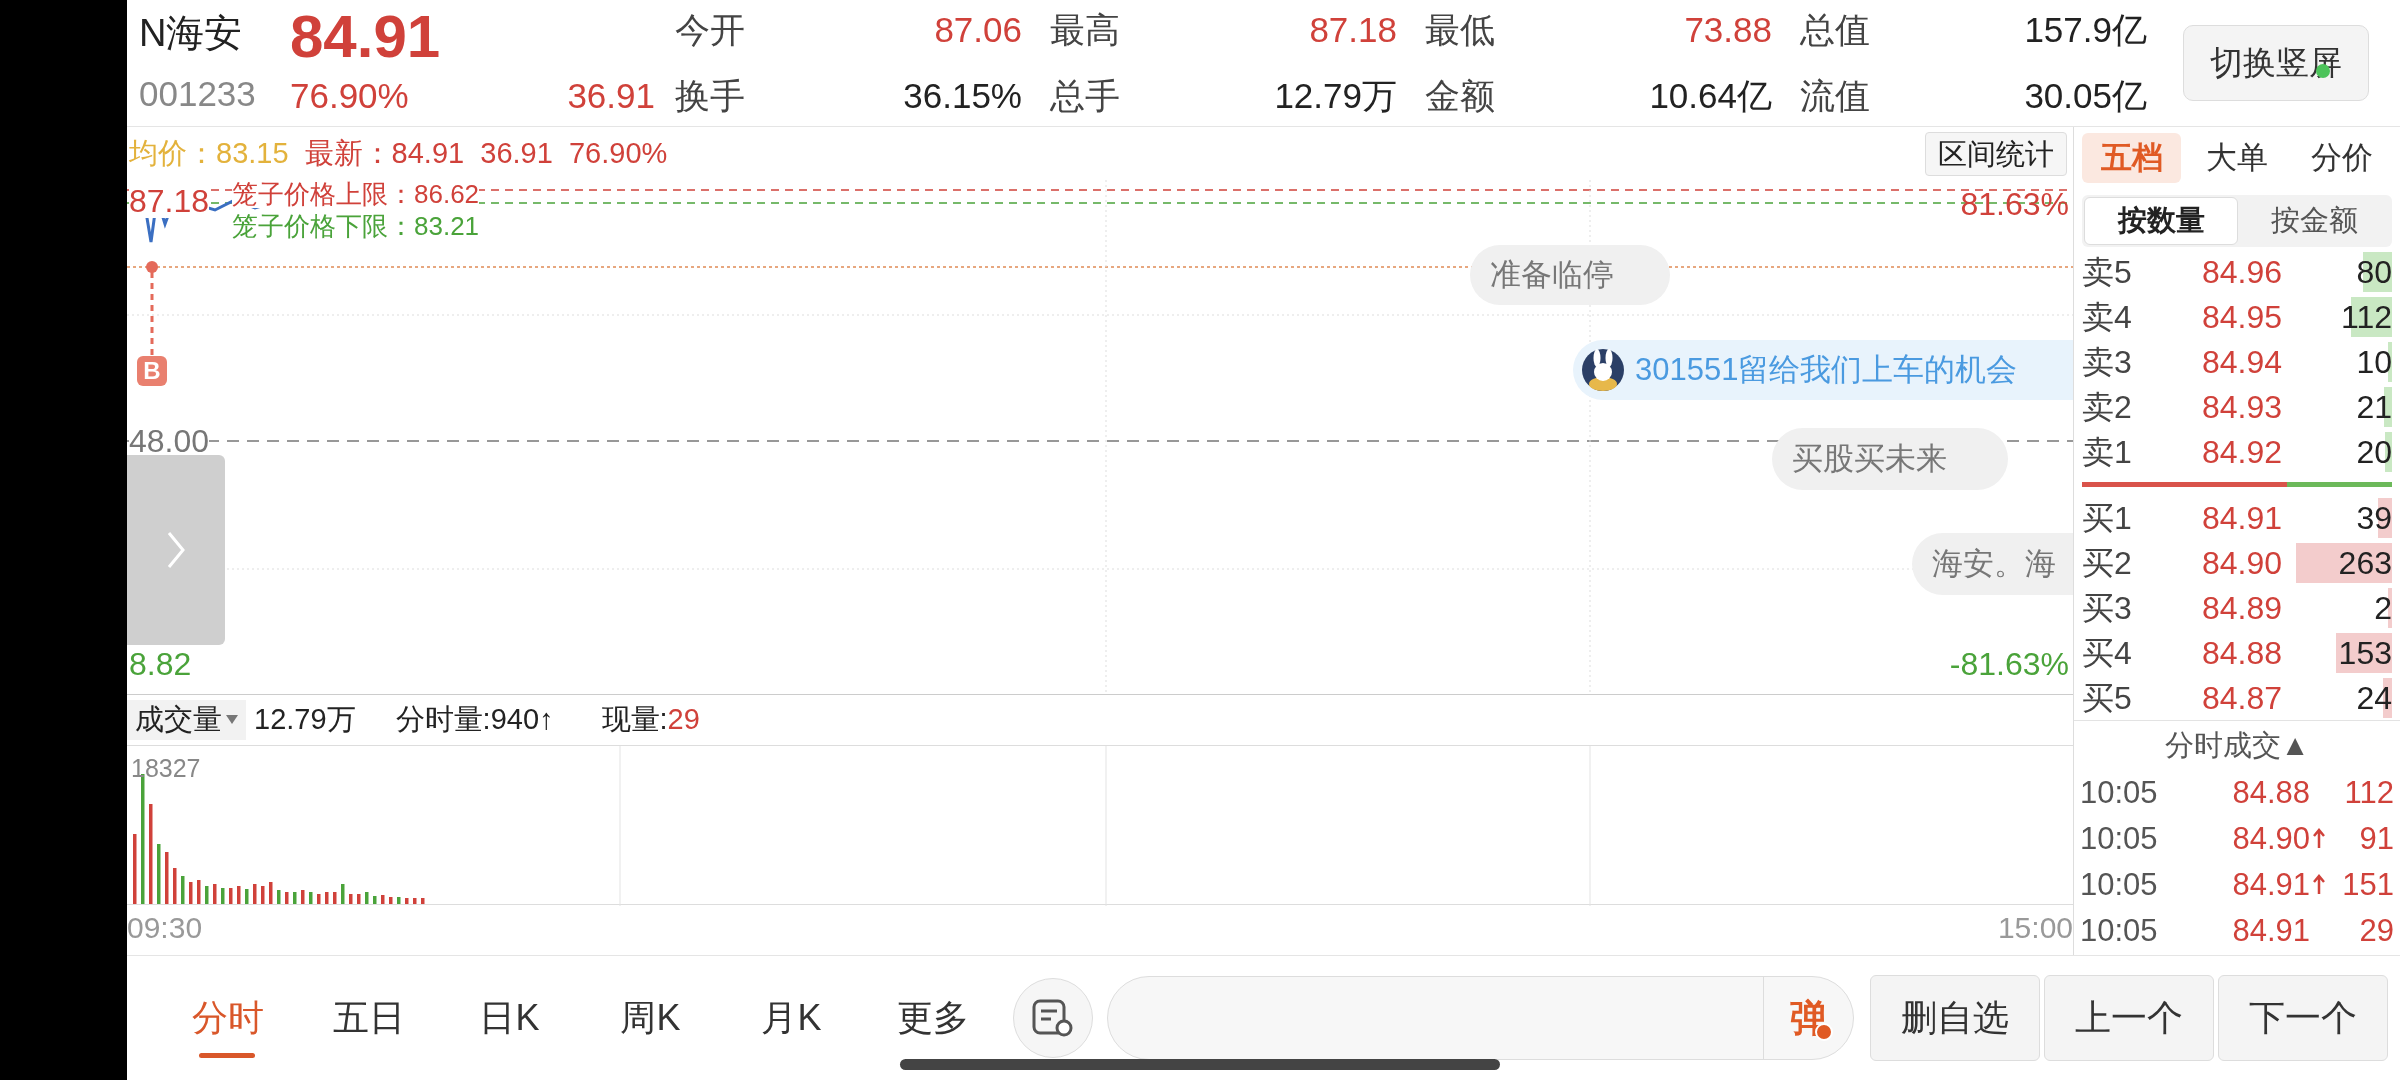  I want to click on order-price: 84.93, so click(2241, 407).